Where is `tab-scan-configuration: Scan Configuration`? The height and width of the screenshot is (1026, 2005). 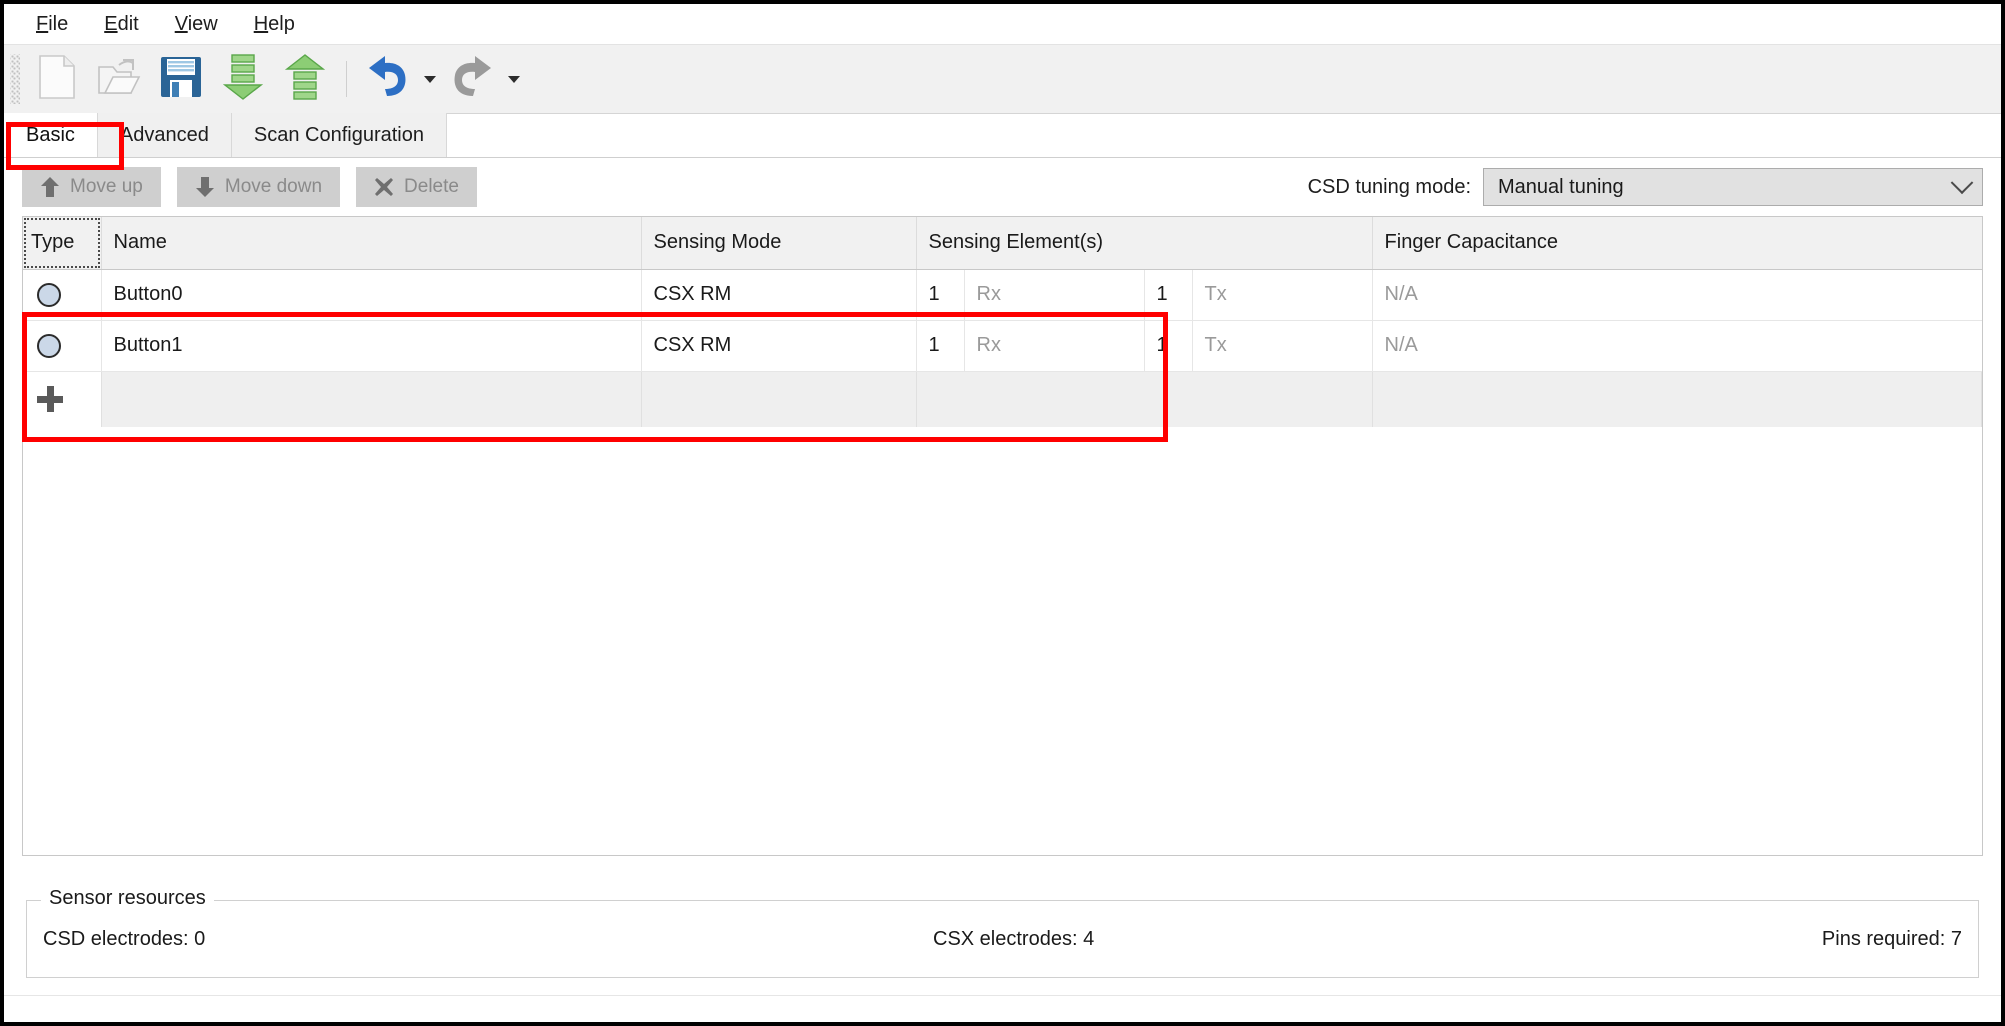
tab-scan-configuration: Scan Configuration is located at coordinates (339, 135).